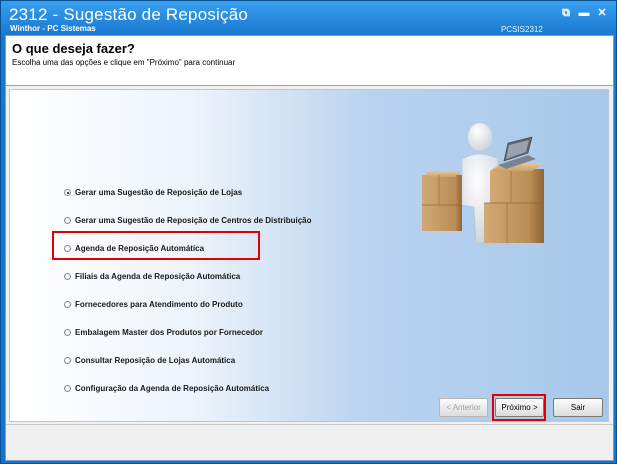 This screenshot has height=464, width=617. Describe the element at coordinates (522, 29) in the screenshot. I see `program-code: PCSIS2312` at that location.